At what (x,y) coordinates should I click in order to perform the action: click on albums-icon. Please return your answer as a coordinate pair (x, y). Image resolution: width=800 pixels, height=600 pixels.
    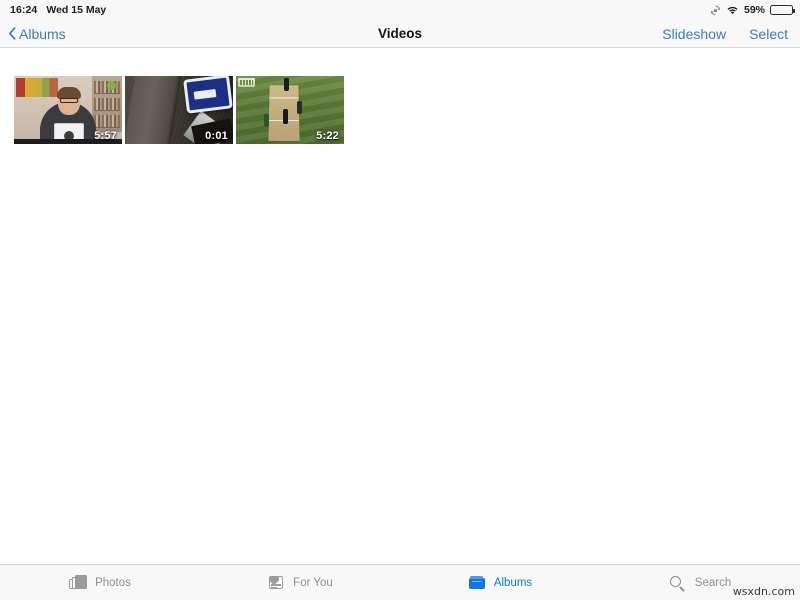
    Looking at the image, I should click on (477, 583).